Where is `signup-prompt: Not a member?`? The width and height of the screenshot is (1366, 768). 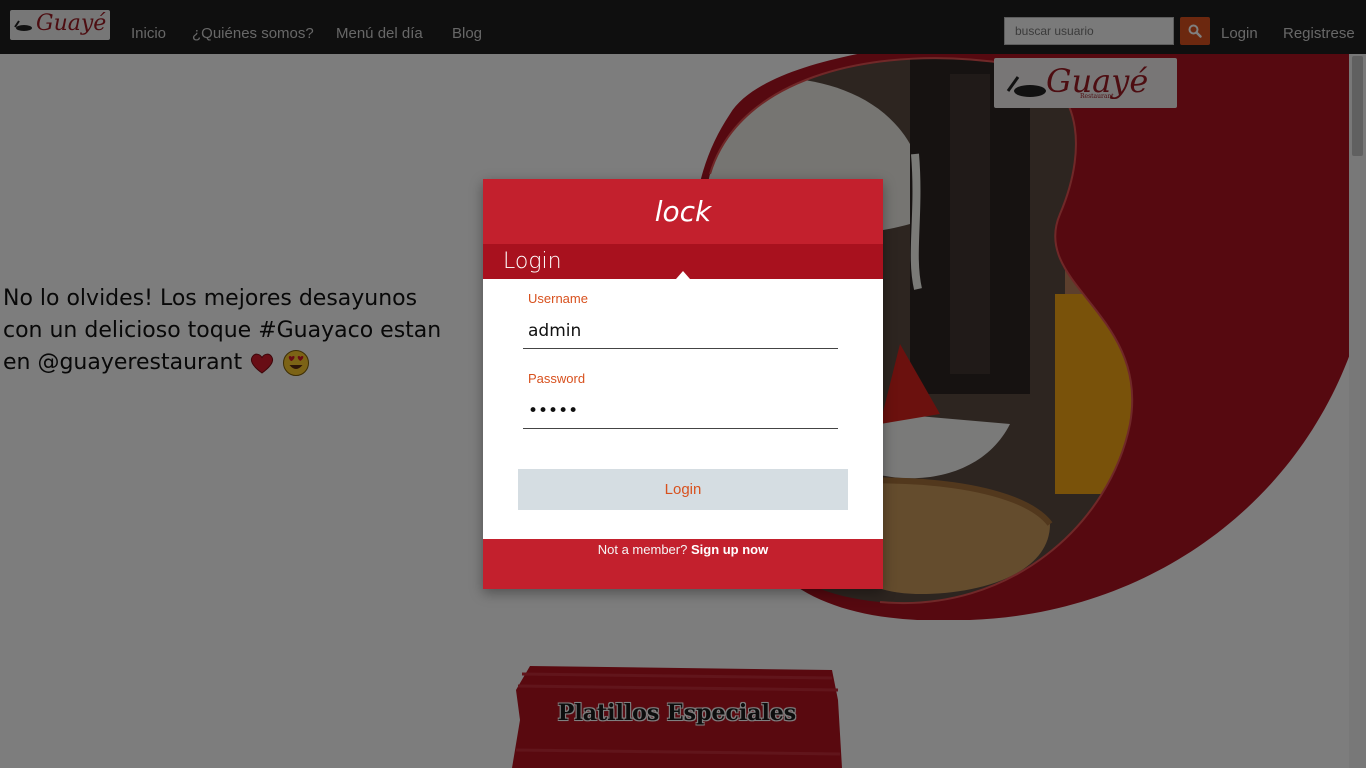 signup-prompt: Not a member? is located at coordinates (642, 549).